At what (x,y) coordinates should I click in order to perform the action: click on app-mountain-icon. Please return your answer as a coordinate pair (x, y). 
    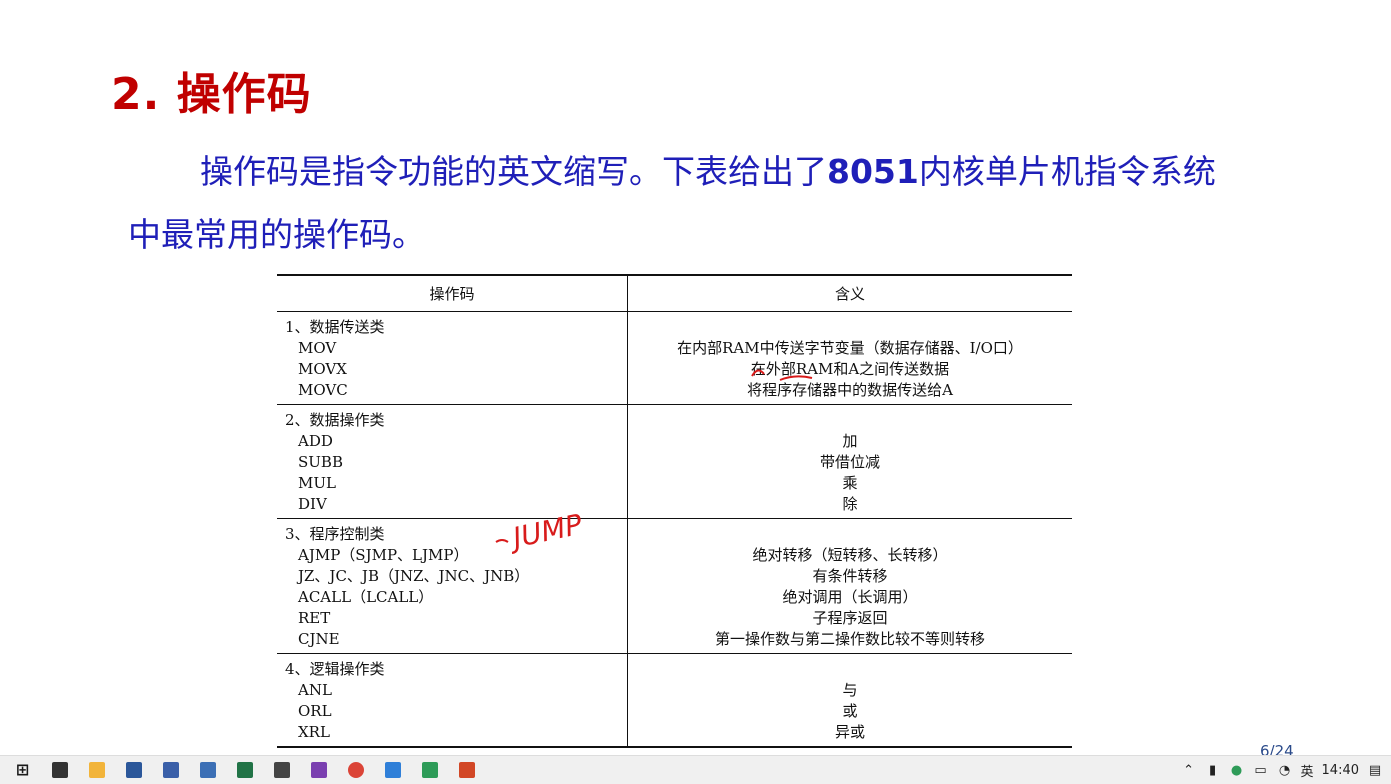
    Looking at the image, I should click on (393, 770).